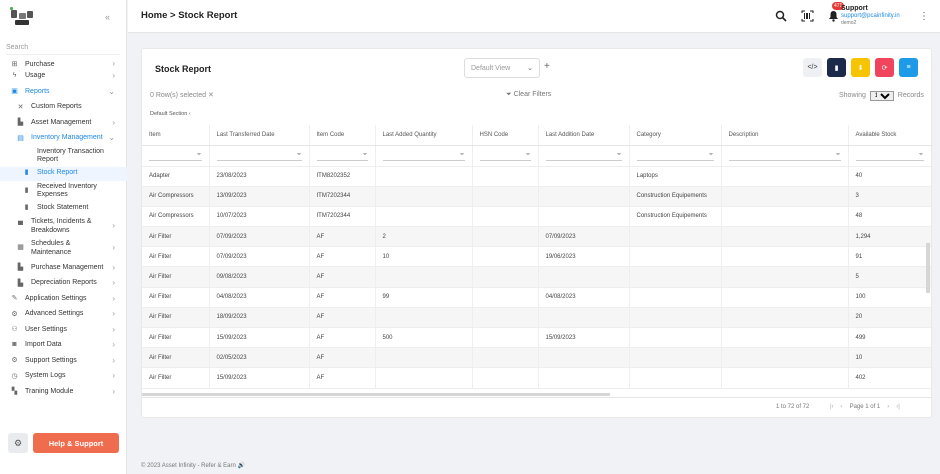 The width and height of the screenshot is (940, 474). What do you see at coordinates (832, 407) in the screenshot?
I see `first-page-icon: |‹` at bounding box center [832, 407].